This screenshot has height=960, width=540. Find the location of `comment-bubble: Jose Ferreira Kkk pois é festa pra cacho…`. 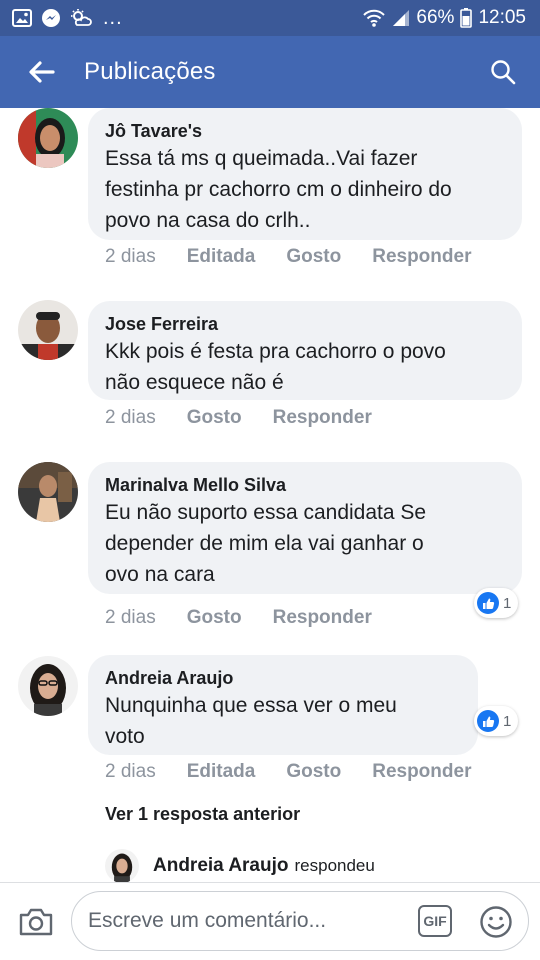

comment-bubble: Jose Ferreira Kkk pois é festa pra cacho… is located at coordinates (305, 350).